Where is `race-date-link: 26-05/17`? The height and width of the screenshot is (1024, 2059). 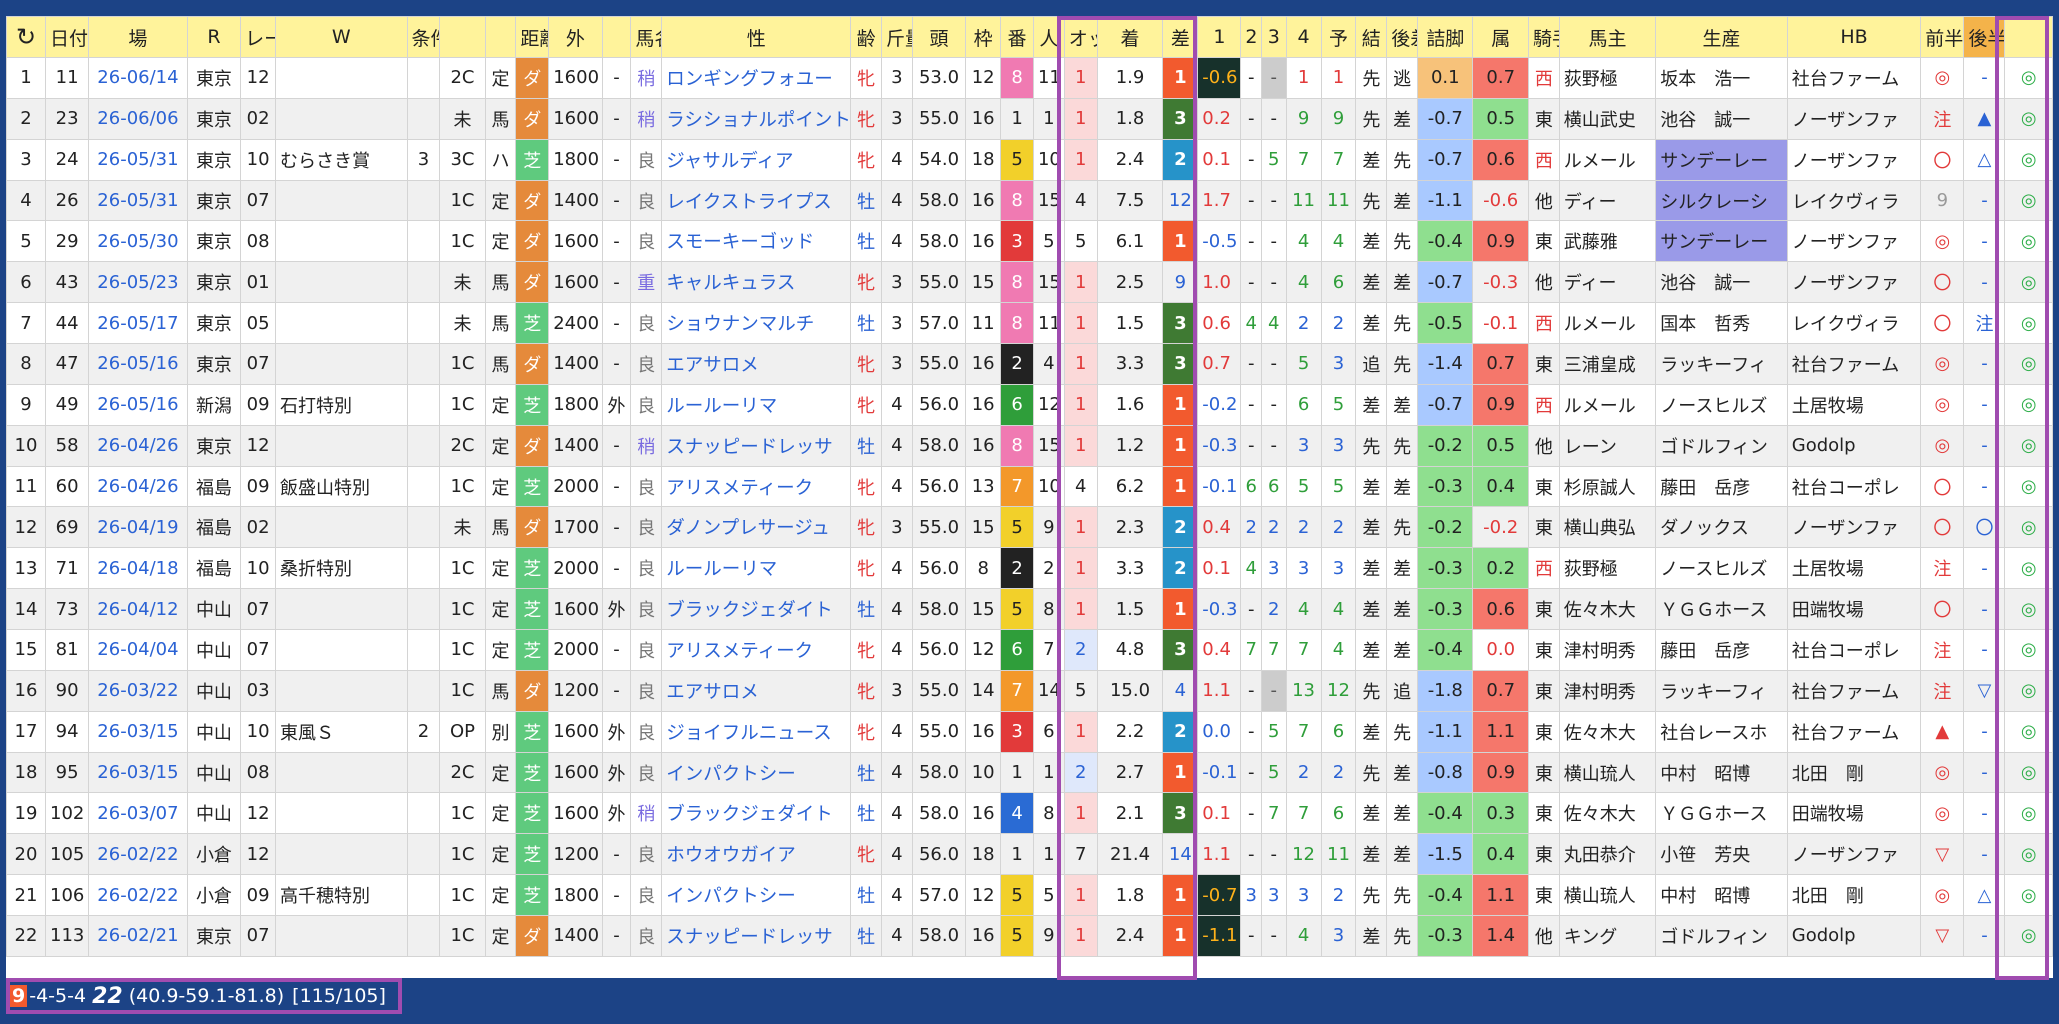 race-date-link: 26-05/17 is located at coordinates (138, 323).